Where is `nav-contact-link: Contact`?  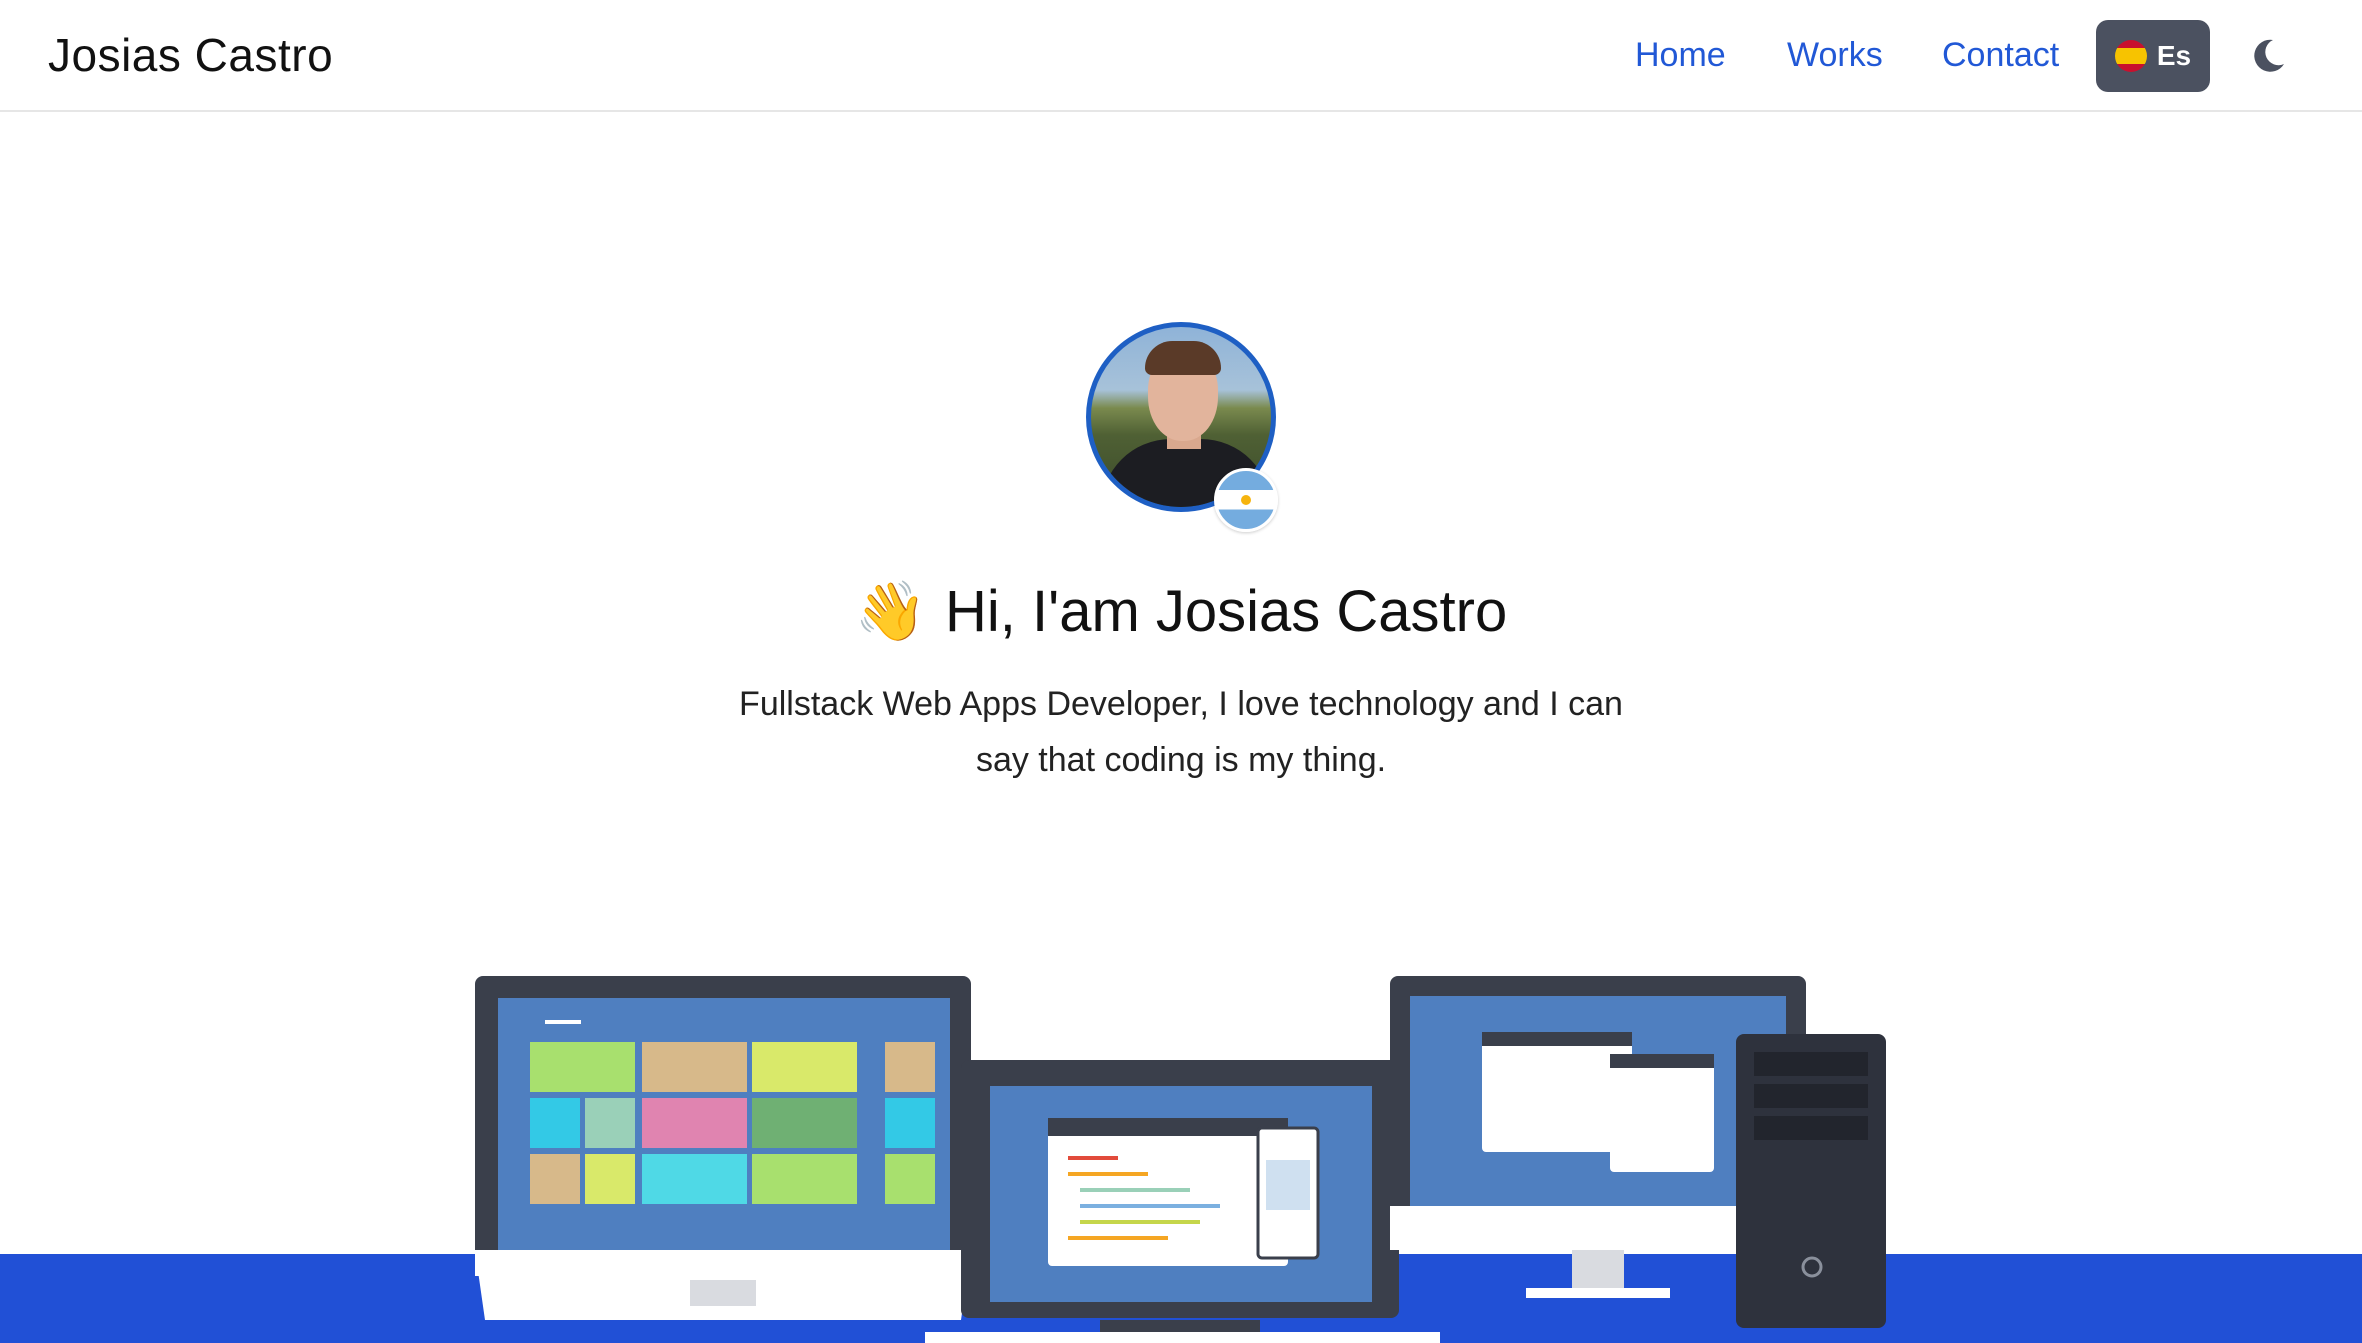 nav-contact-link: Contact is located at coordinates (2000, 55).